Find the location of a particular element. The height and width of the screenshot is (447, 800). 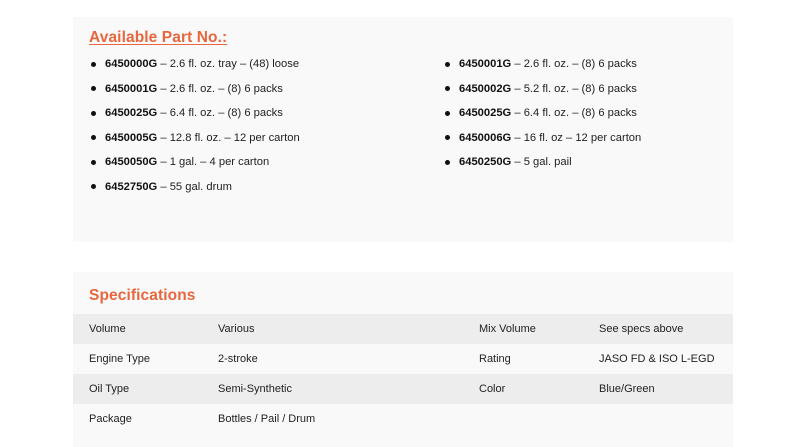

part-number: 6450005G is located at coordinates (131, 137).